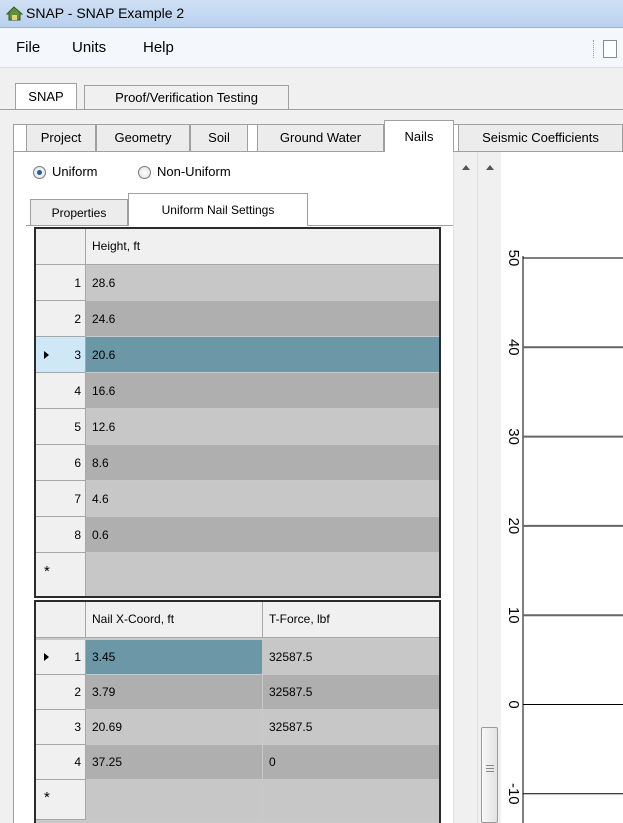 The image size is (623, 823). I want to click on tick-label: 10, so click(513, 615).